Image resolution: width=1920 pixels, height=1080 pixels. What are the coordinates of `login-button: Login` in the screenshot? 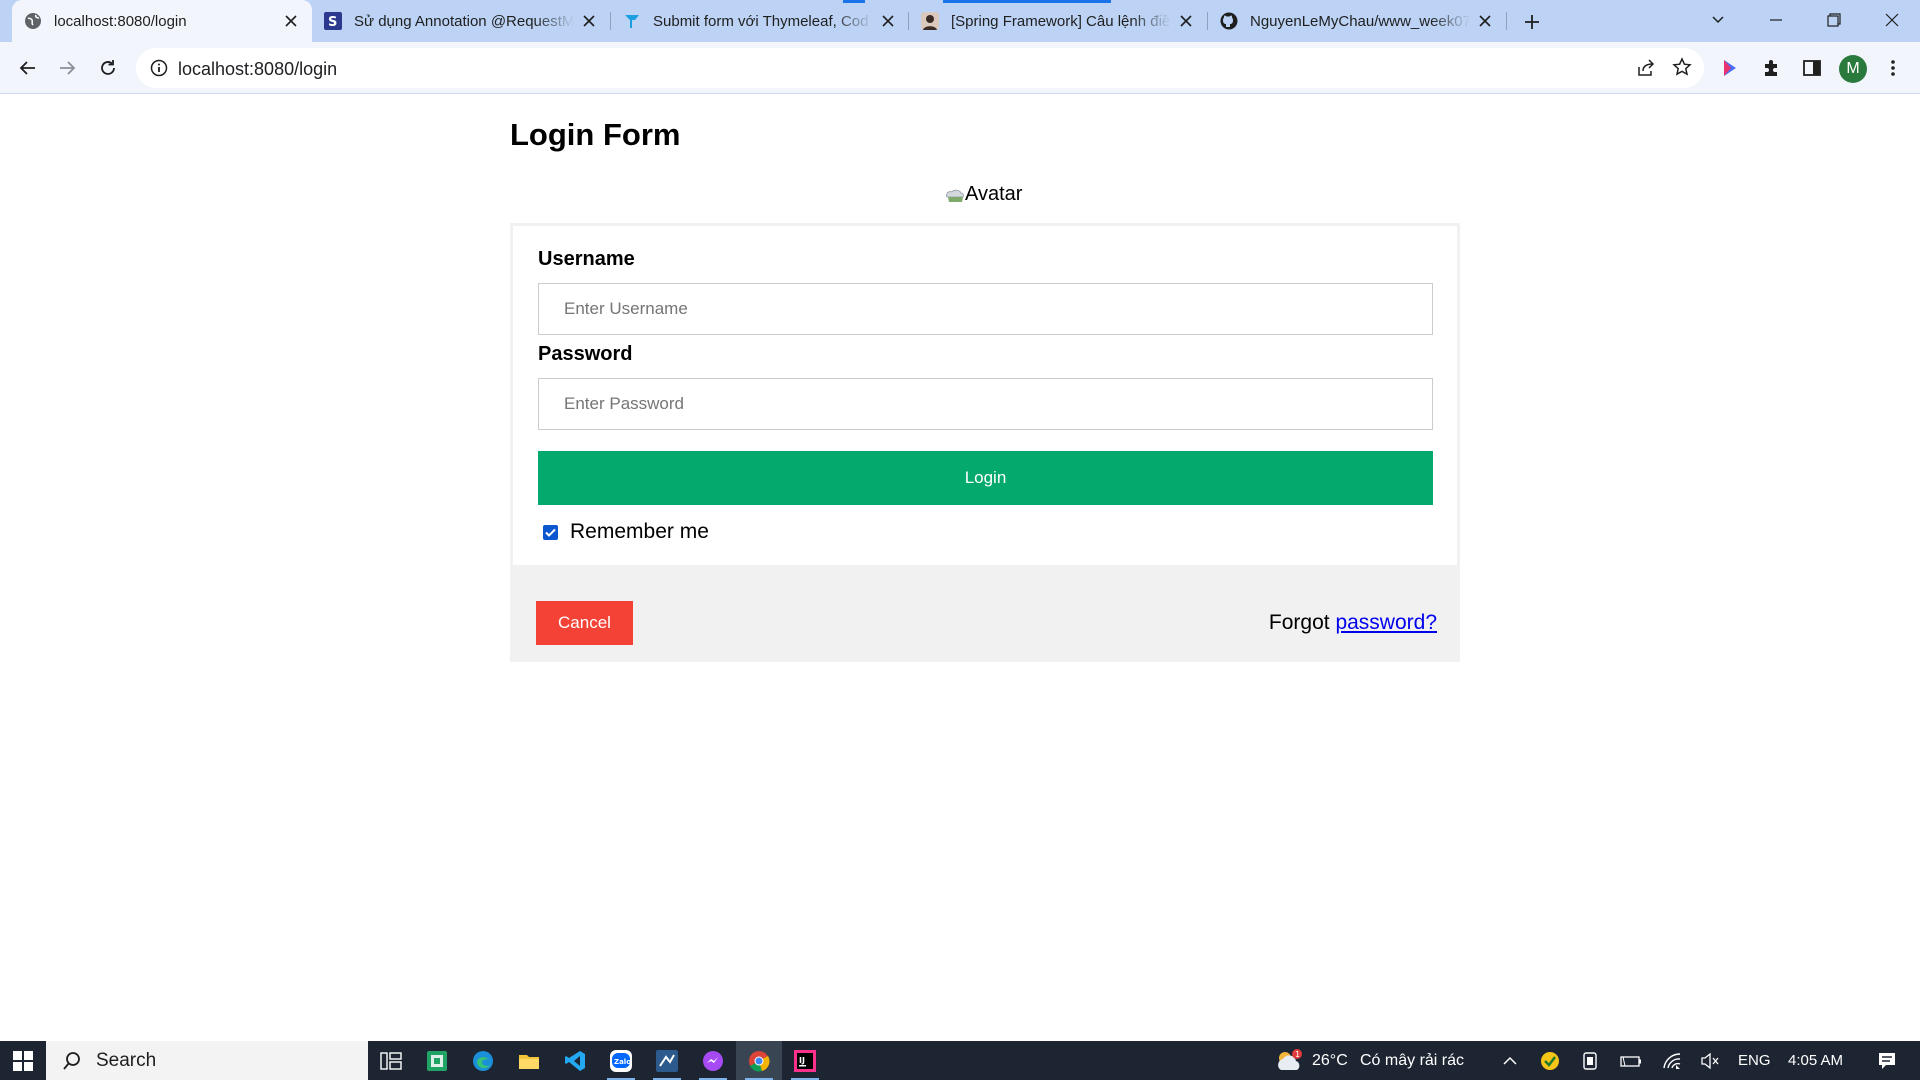 It's located at (985, 478).